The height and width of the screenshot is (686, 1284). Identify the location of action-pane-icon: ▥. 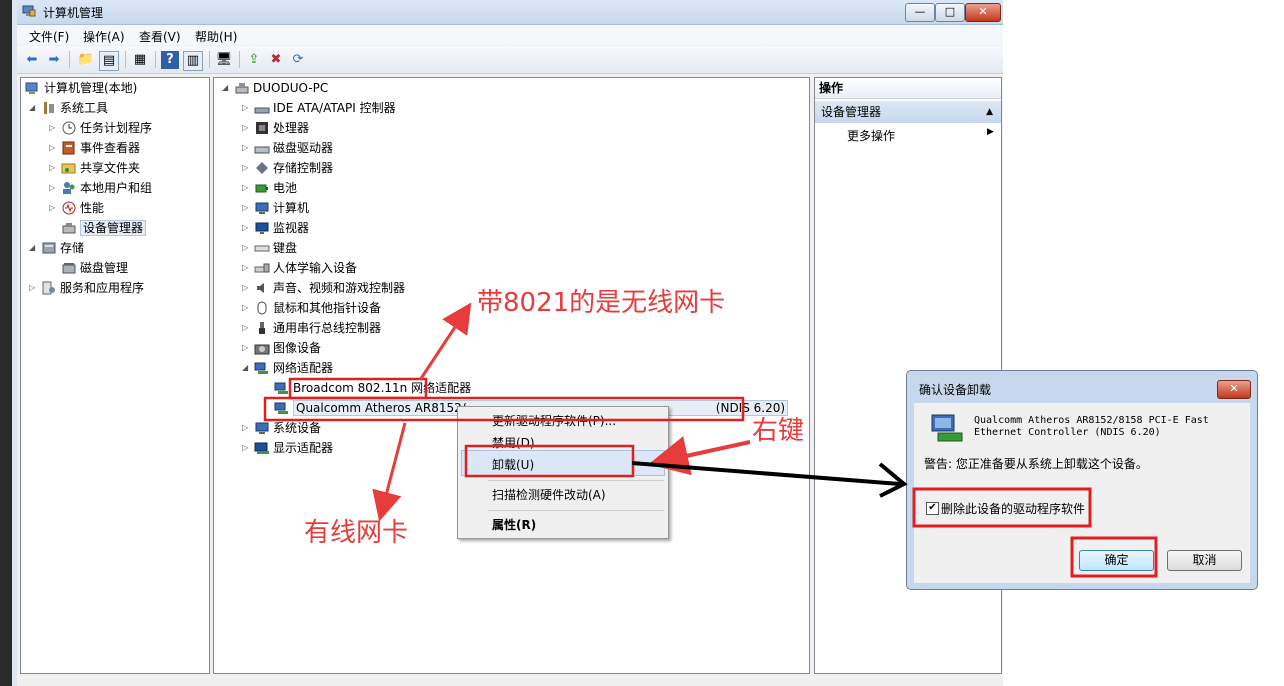
(193, 61).